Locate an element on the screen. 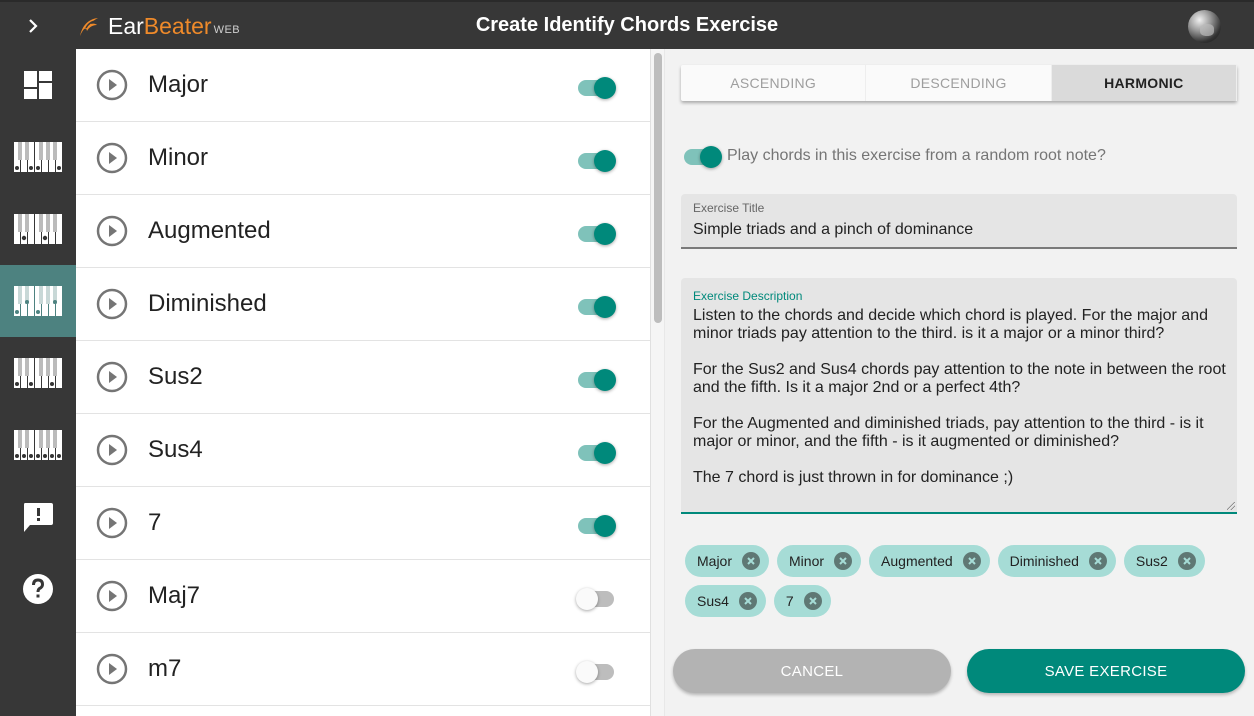 This screenshot has width=1254, height=716. chord-chip: Augmented is located at coordinates (929, 561).